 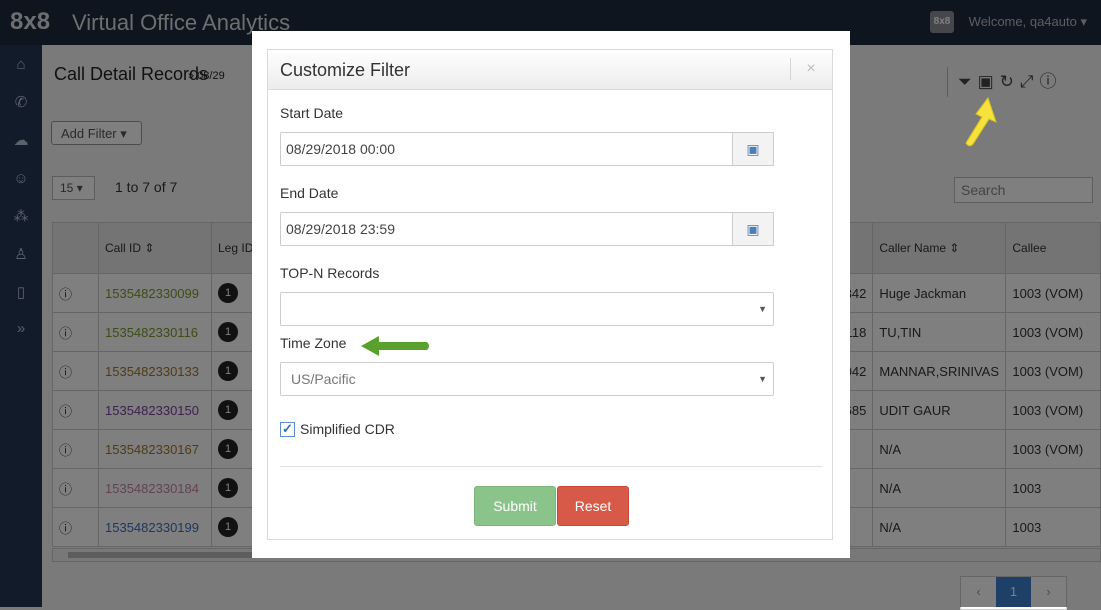 What do you see at coordinates (287, 429) in the screenshot?
I see `simplified-cdr-checkbox: ✓` at bounding box center [287, 429].